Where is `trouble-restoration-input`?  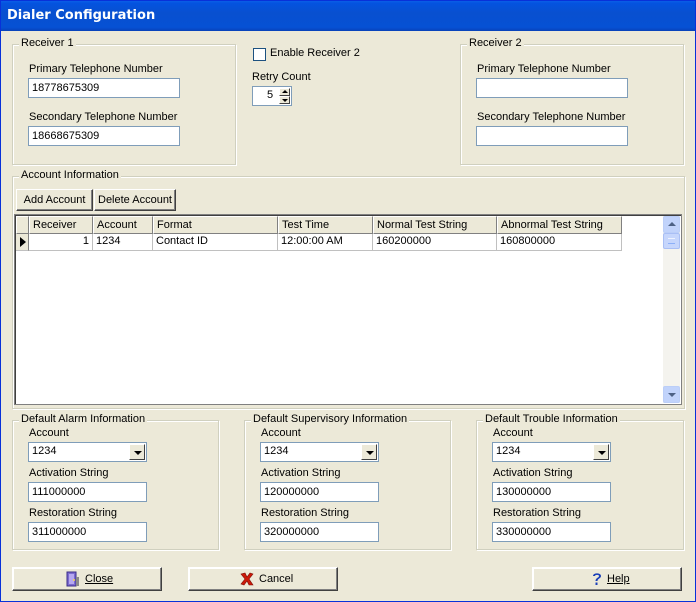 trouble-restoration-input is located at coordinates (551, 532).